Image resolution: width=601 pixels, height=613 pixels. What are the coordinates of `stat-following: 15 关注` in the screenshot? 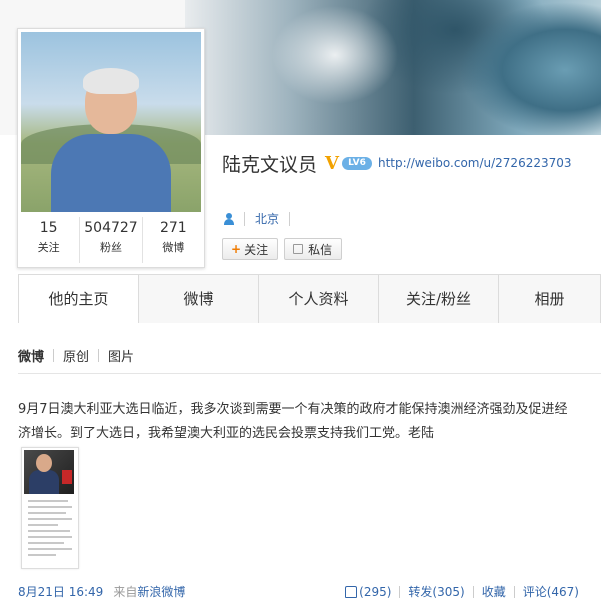 It's located at (49, 240).